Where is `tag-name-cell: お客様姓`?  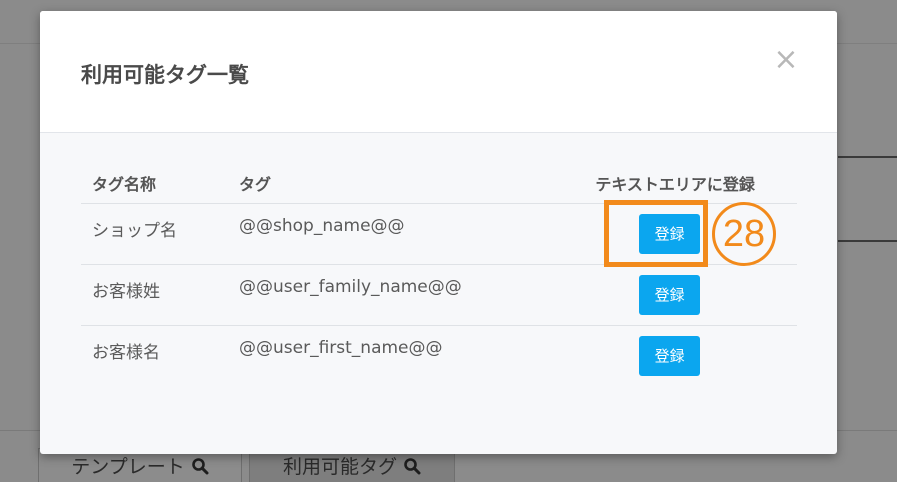 tag-name-cell: お客様姓 is located at coordinates (154, 295).